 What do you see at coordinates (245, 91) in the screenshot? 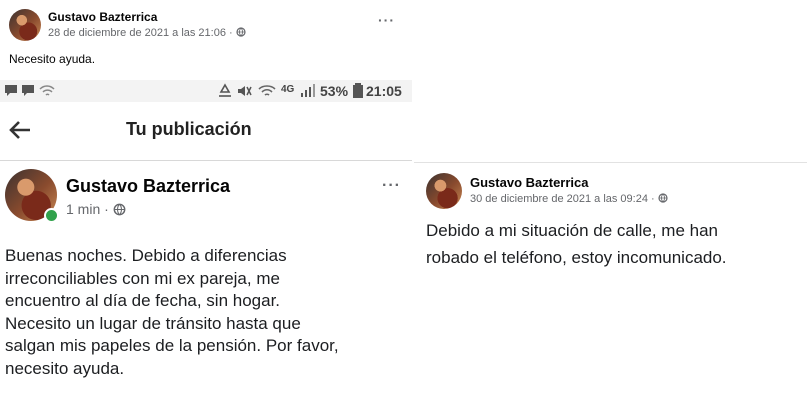
I see `mute-icon` at bounding box center [245, 91].